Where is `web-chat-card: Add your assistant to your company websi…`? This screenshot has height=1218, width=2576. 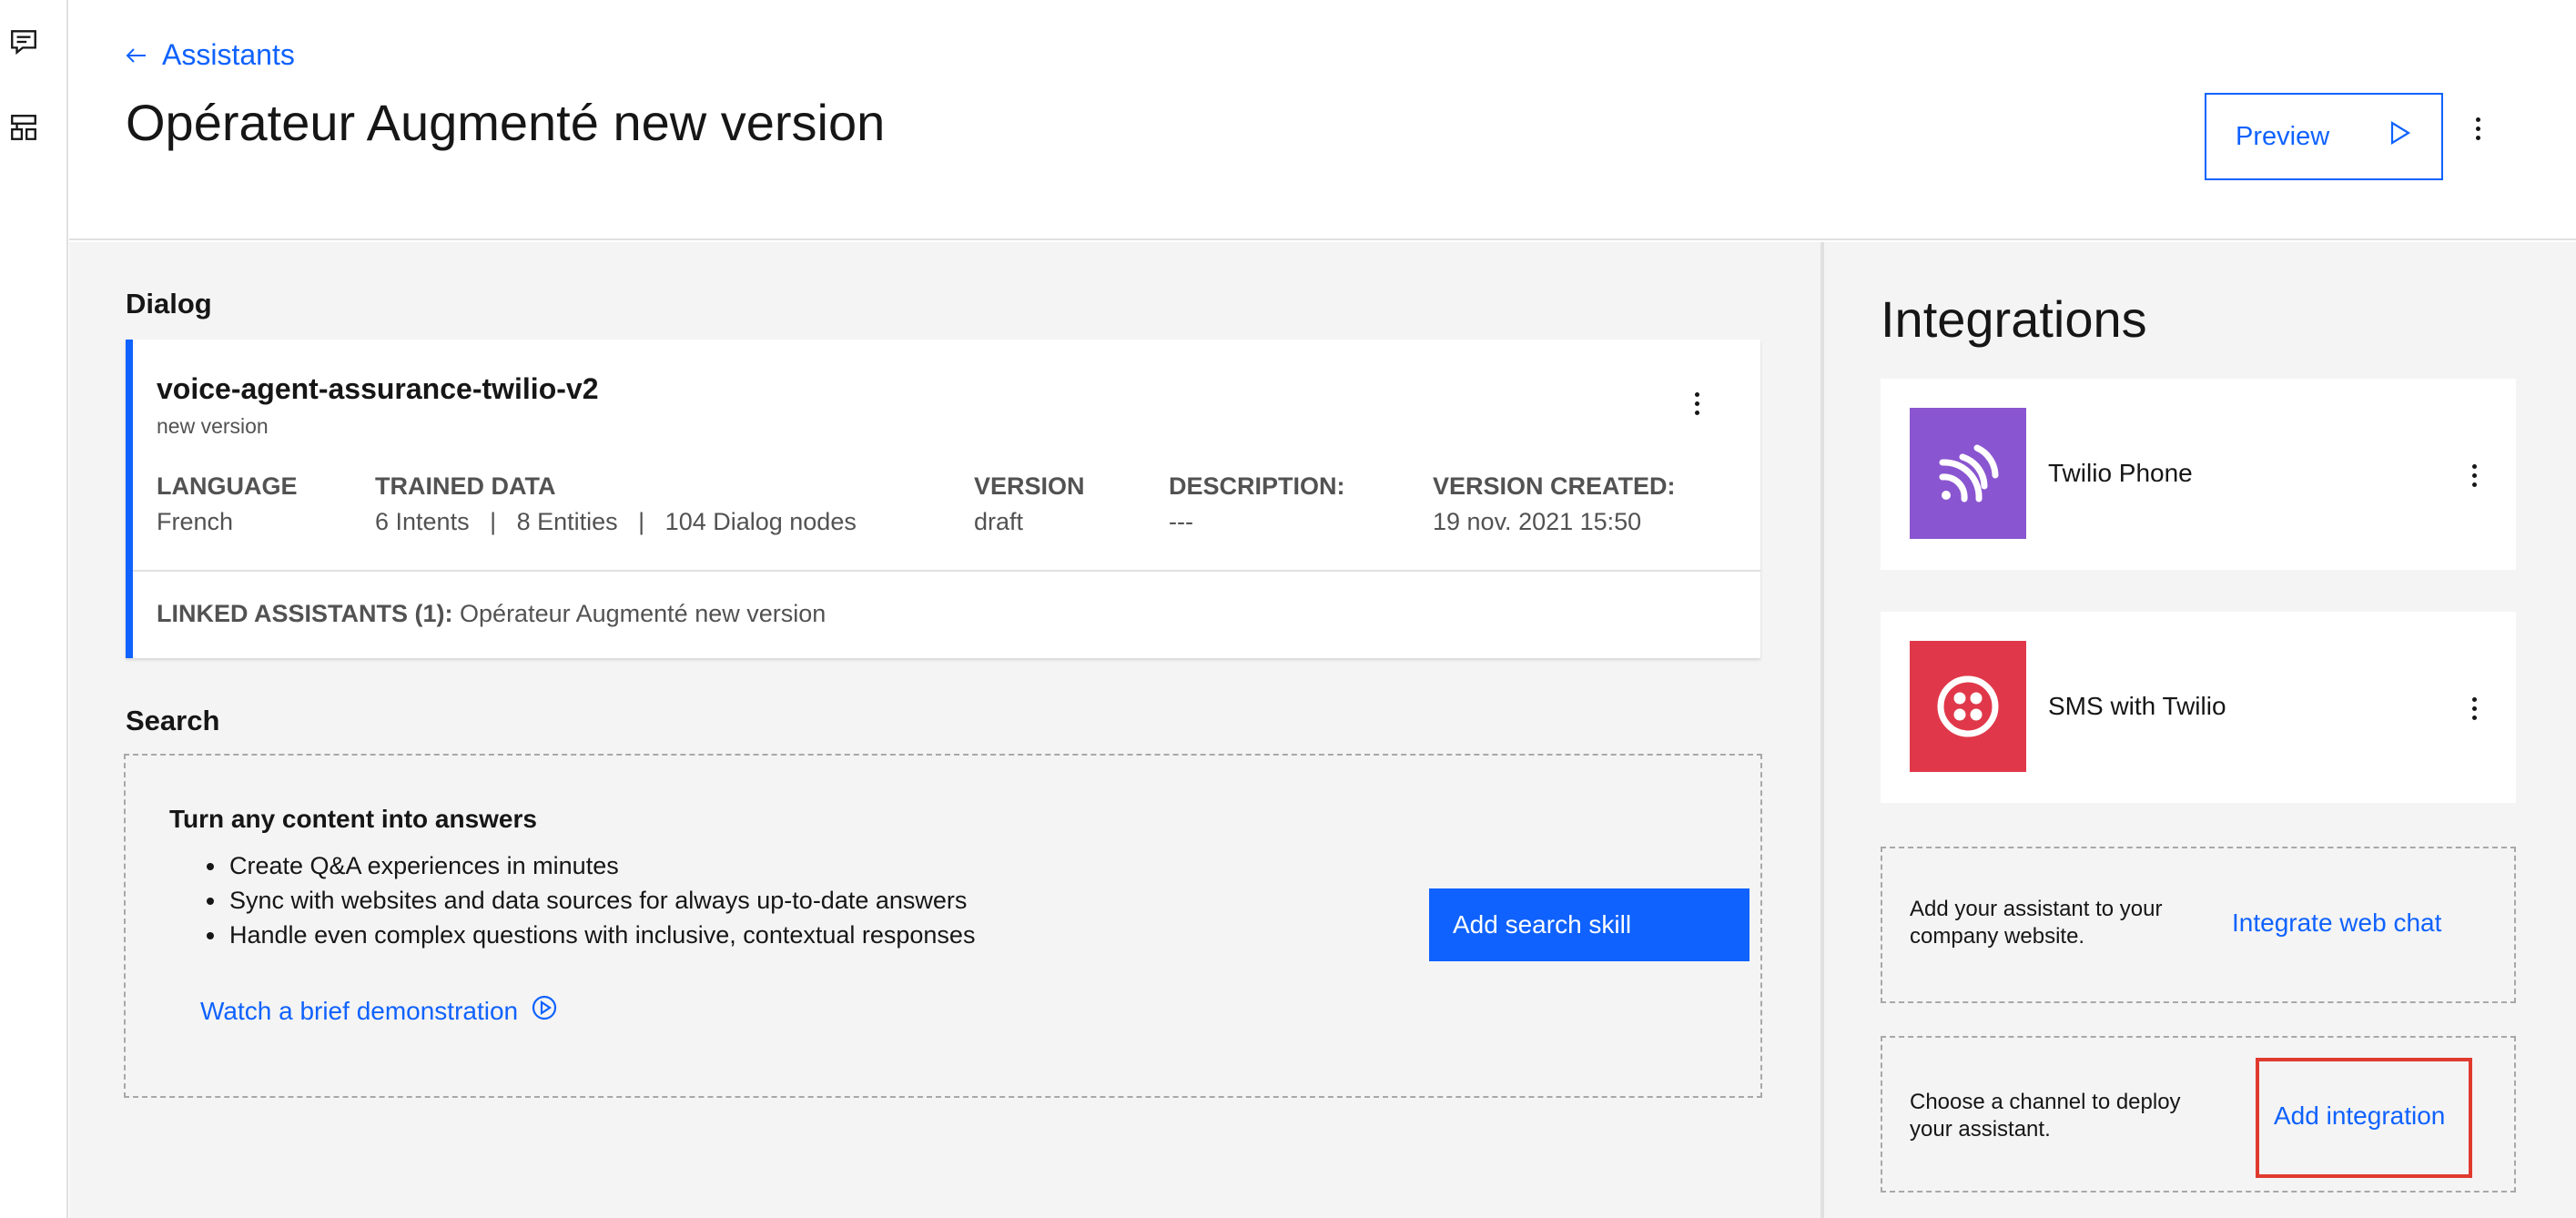 web-chat-card: Add your assistant to your company websi… is located at coordinates (2198, 925).